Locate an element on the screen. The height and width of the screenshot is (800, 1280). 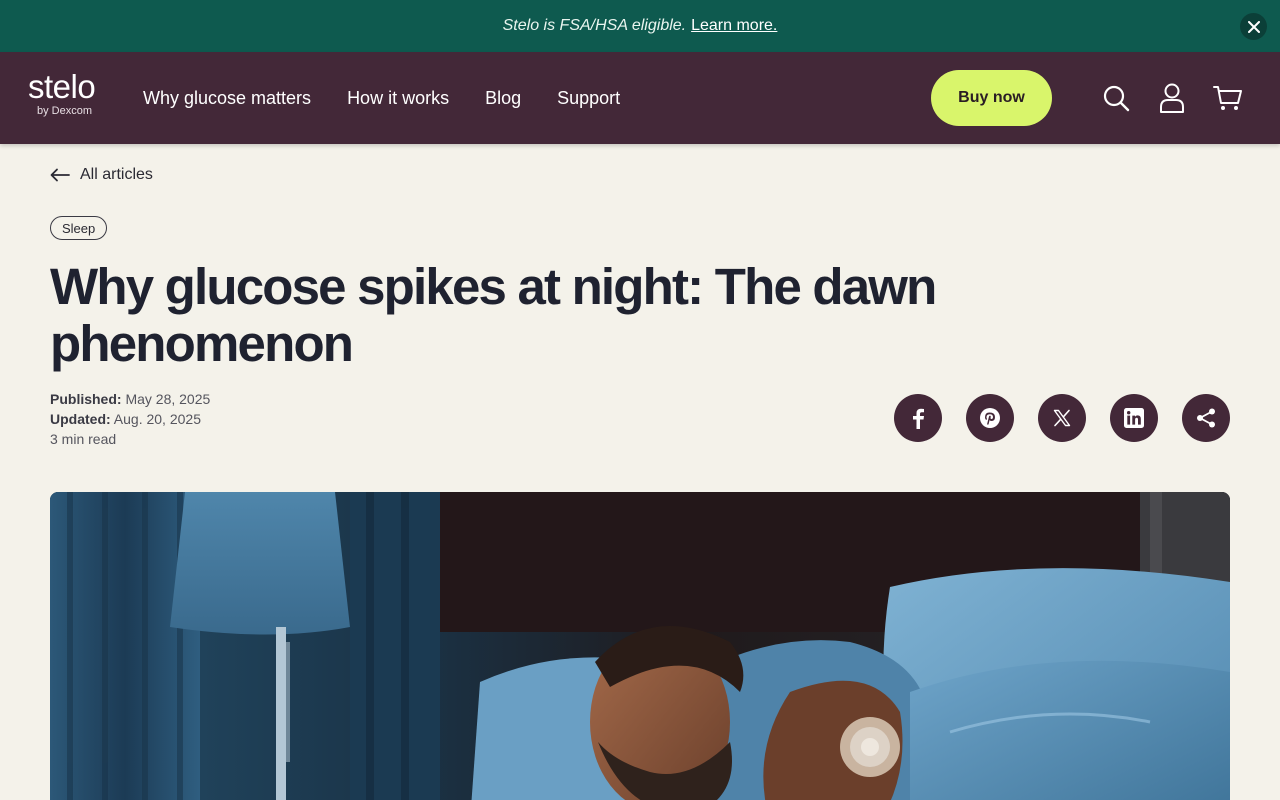
updated-date: Aug. 20, 2025 is located at coordinates (157, 419).